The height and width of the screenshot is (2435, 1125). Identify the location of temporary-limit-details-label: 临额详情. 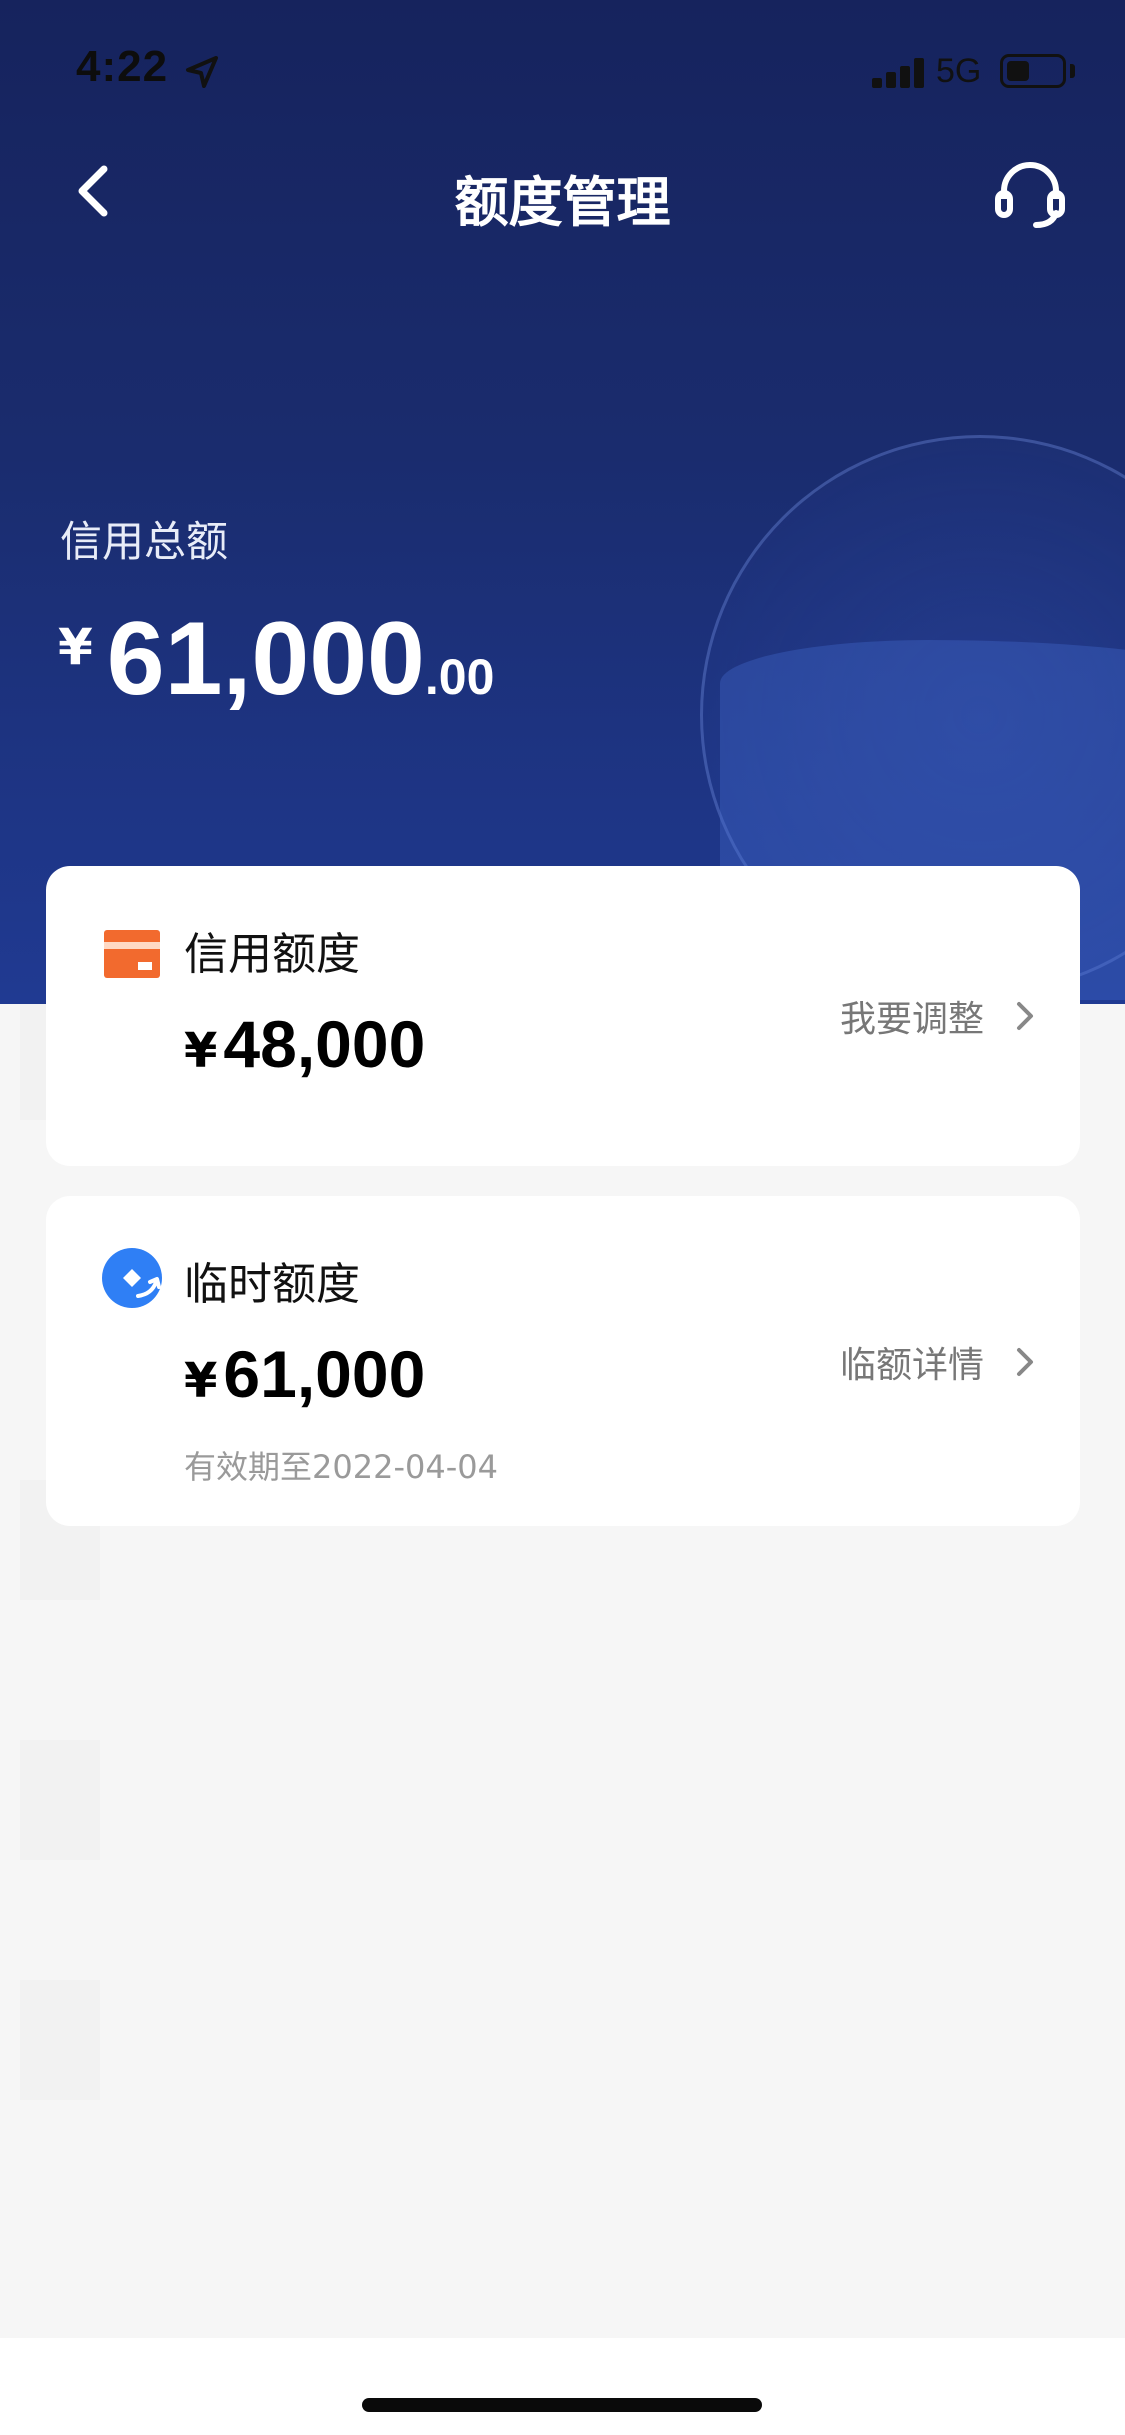
(911, 1365).